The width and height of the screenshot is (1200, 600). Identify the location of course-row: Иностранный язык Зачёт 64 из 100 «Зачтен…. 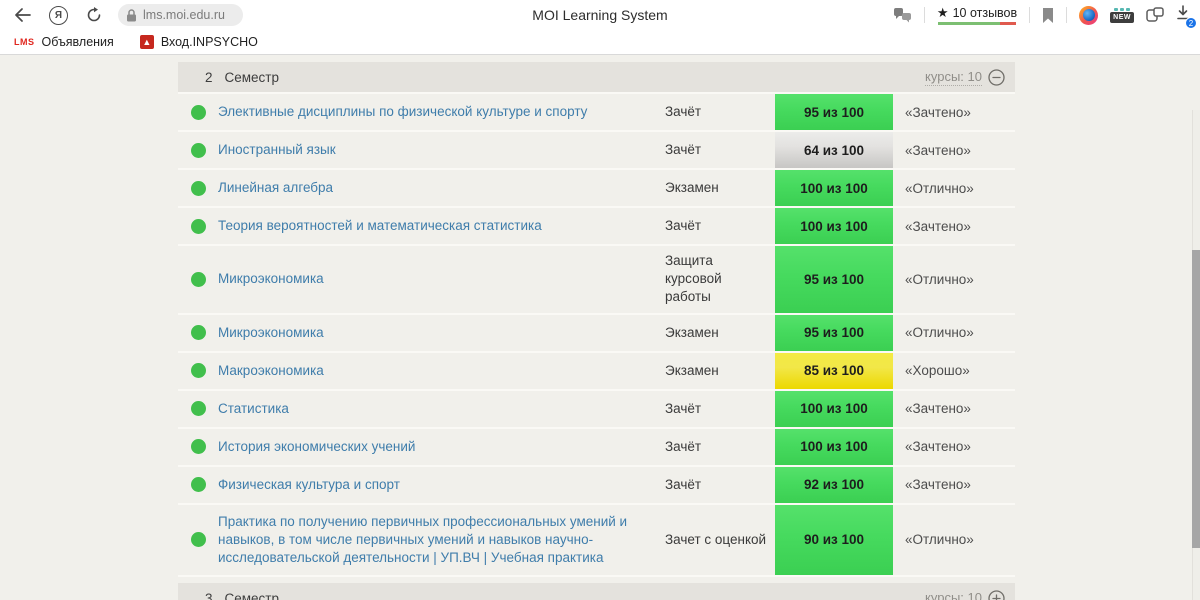
(596, 151).